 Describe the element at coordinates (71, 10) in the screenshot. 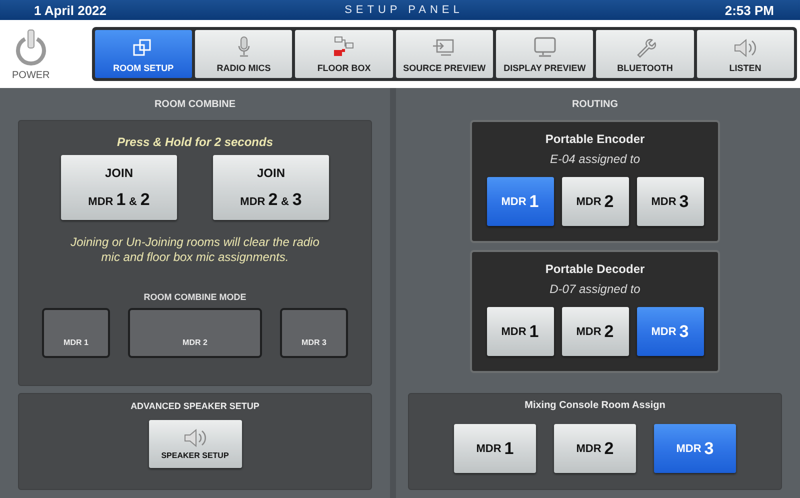

I see `date-label: 1 April 2022` at that location.